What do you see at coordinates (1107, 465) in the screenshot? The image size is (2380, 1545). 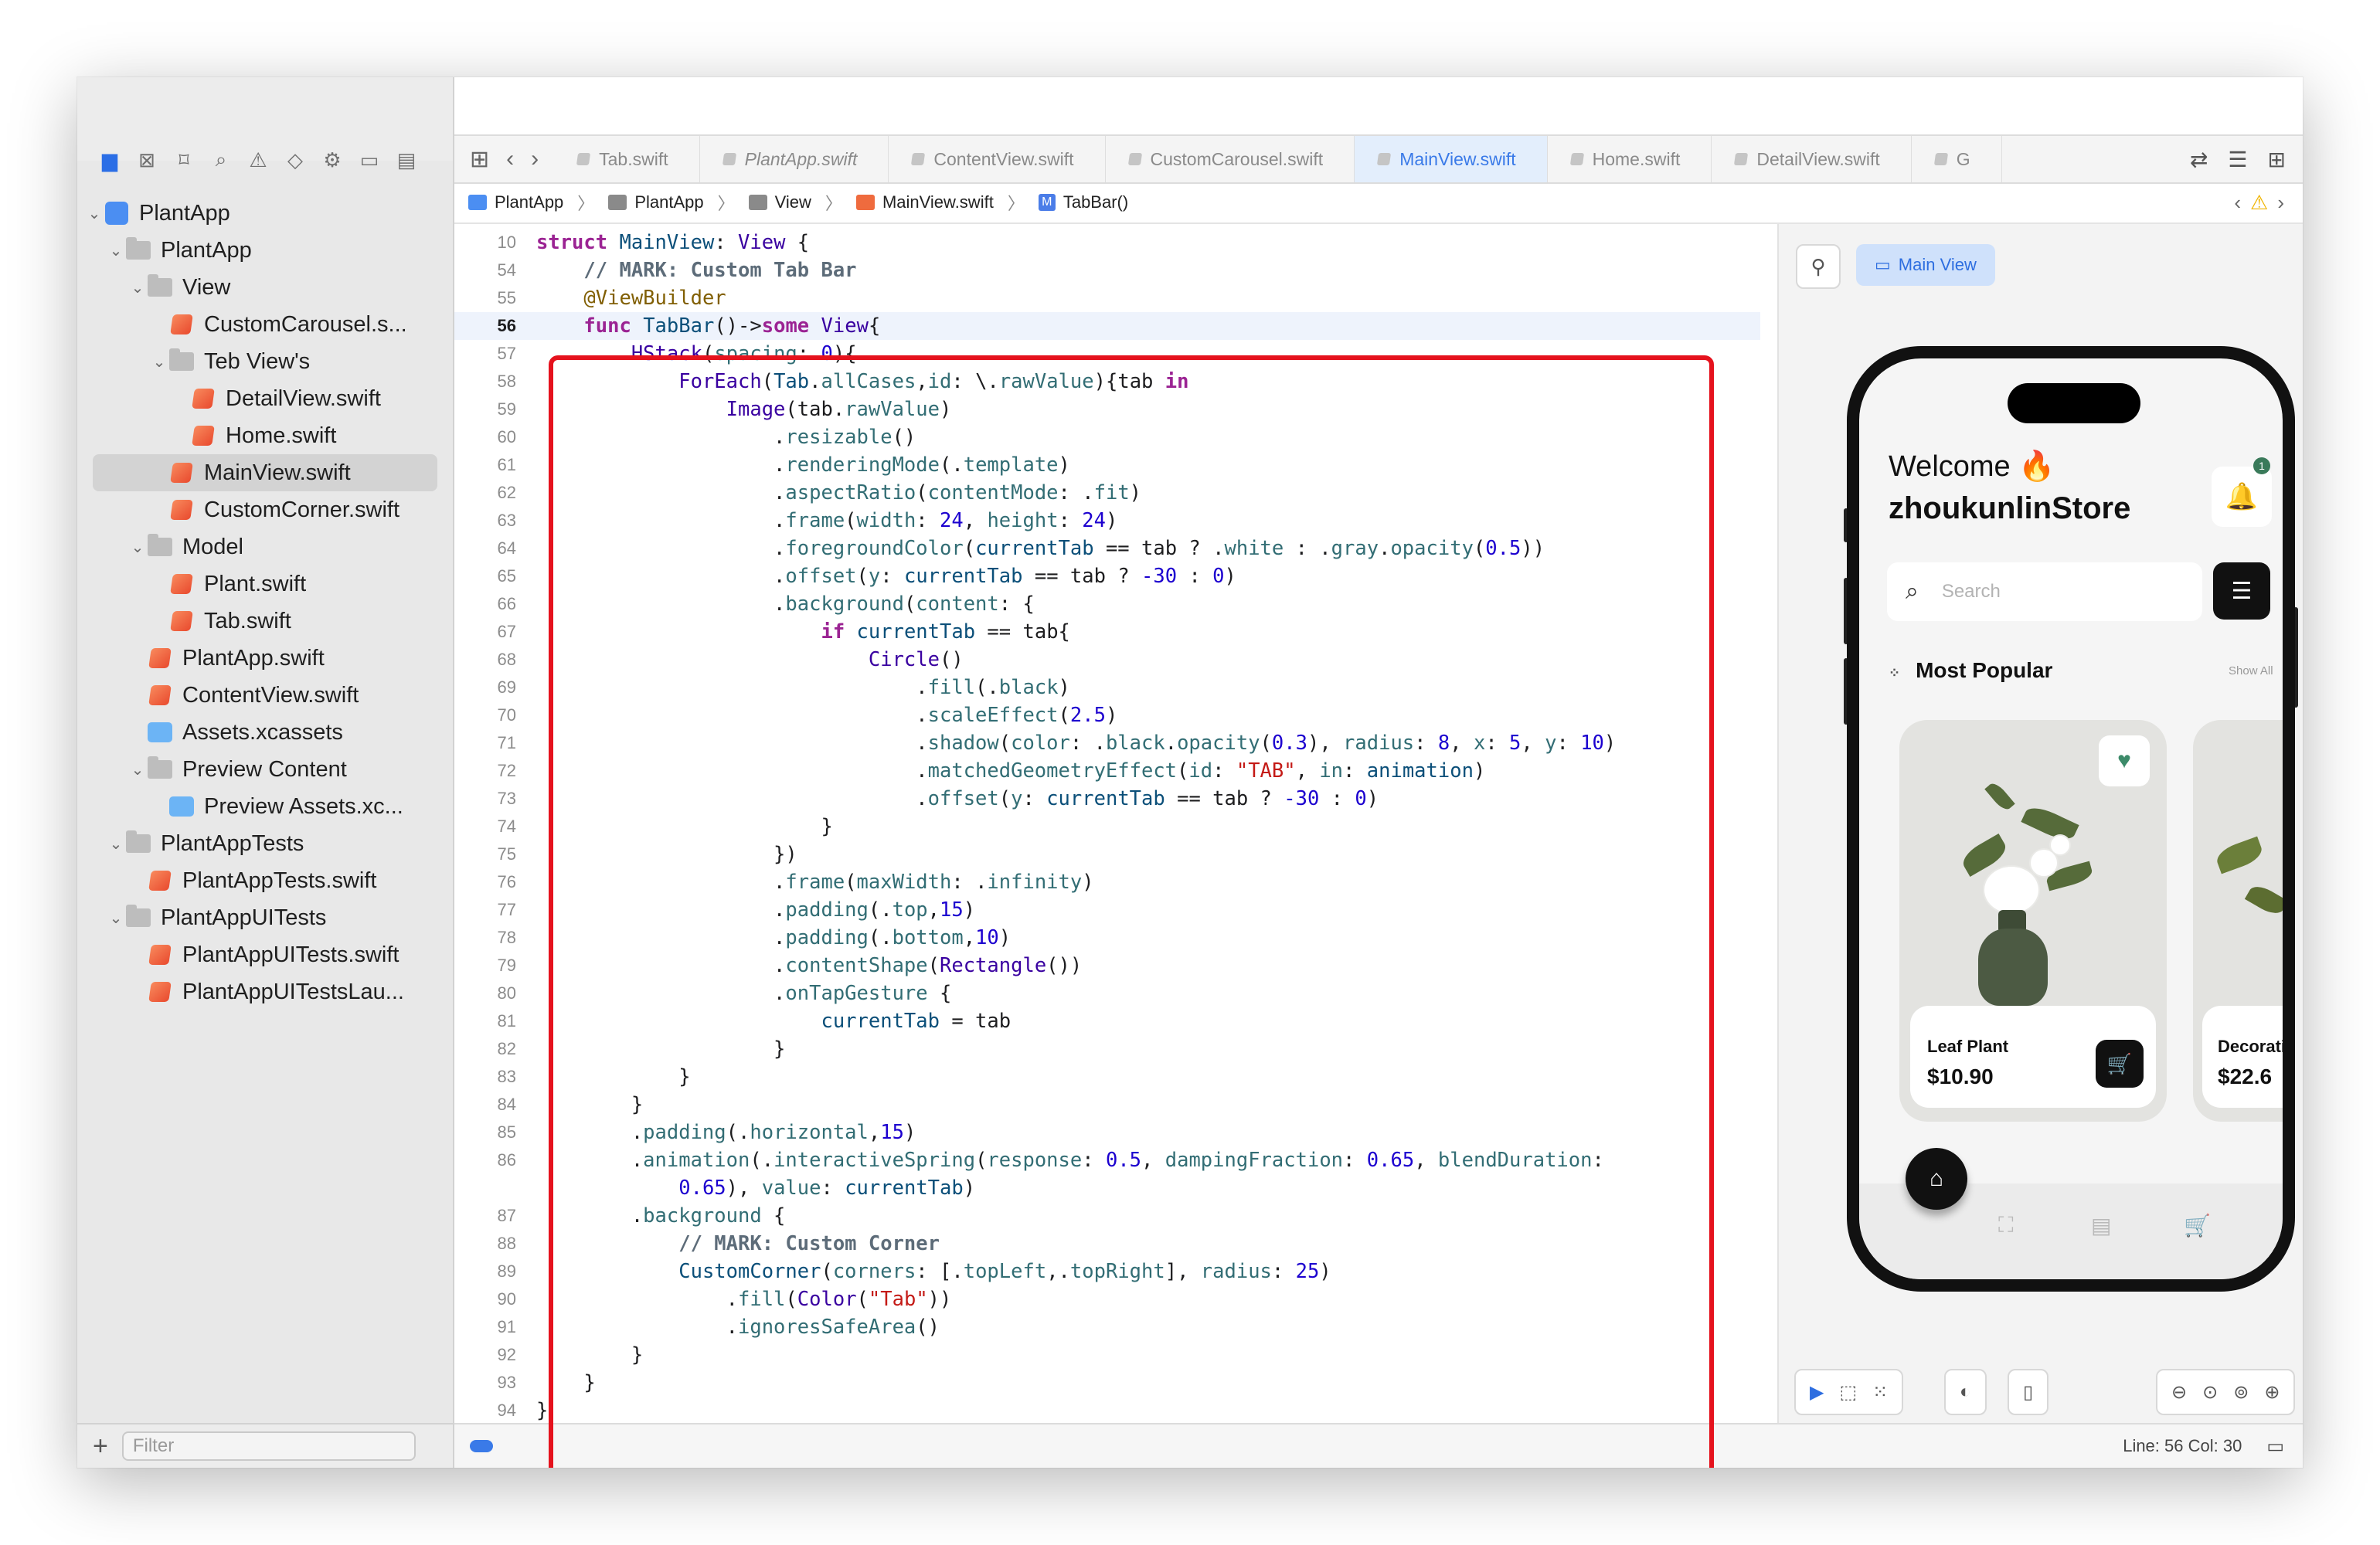 I see `code-line: 61 .renderingMode(.template)` at bounding box center [1107, 465].